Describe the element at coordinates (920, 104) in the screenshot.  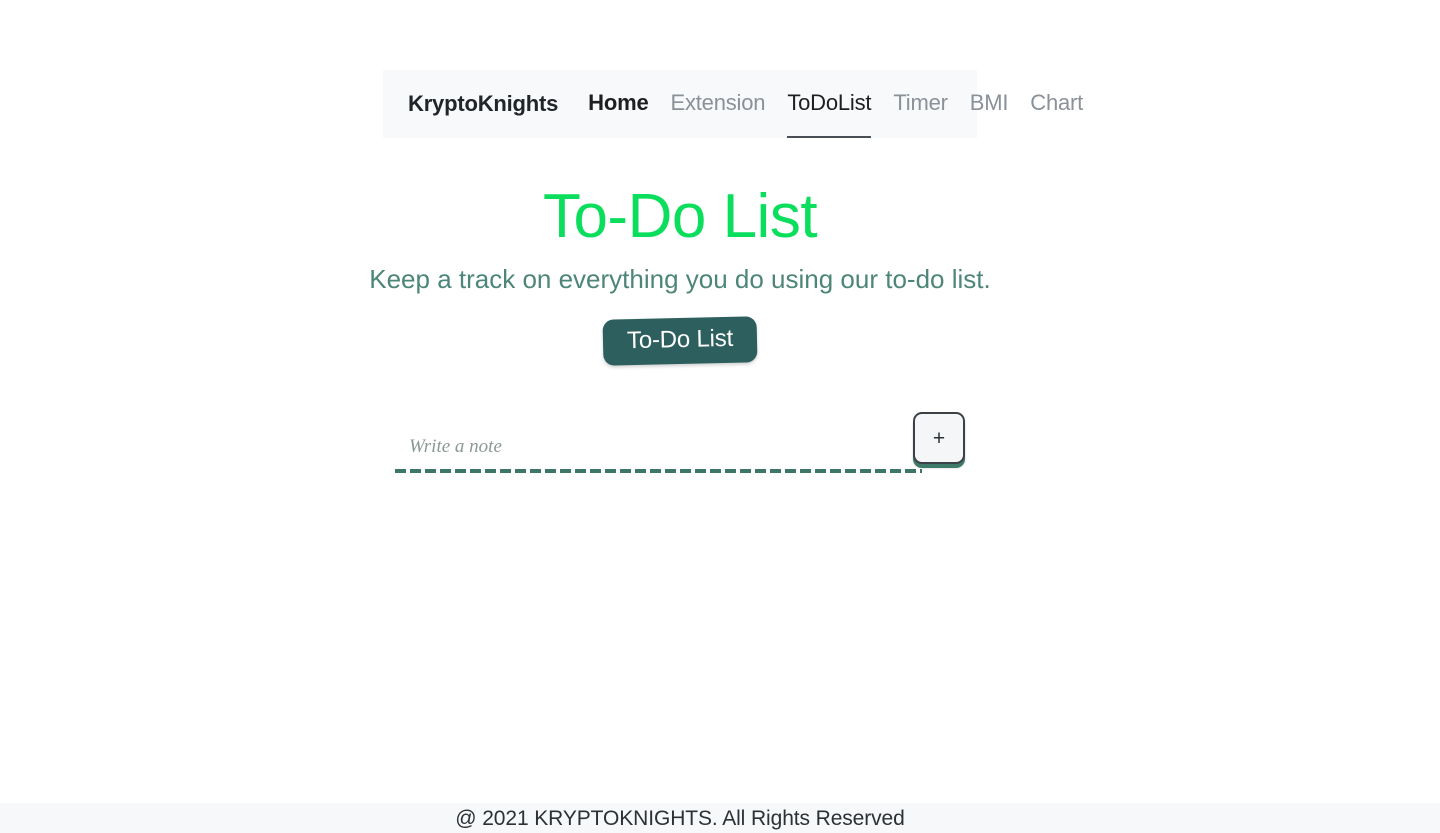
I see `nav-link-timer: Timer` at that location.